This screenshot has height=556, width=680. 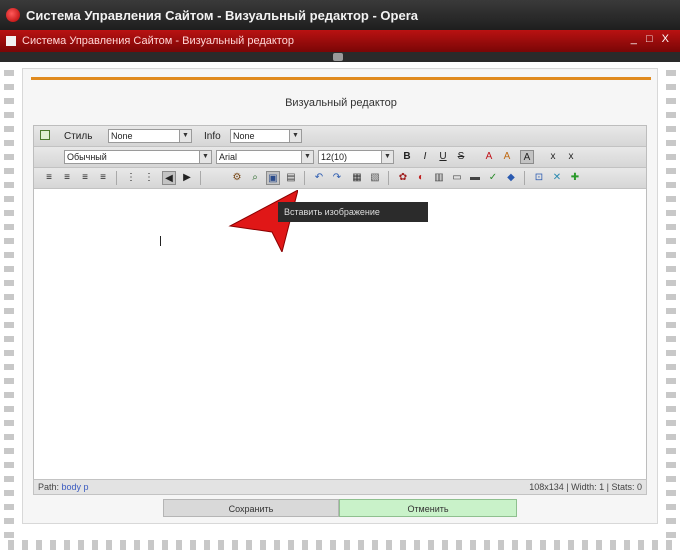 I want to click on cleanup-icon: ✕, so click(x=557, y=178).